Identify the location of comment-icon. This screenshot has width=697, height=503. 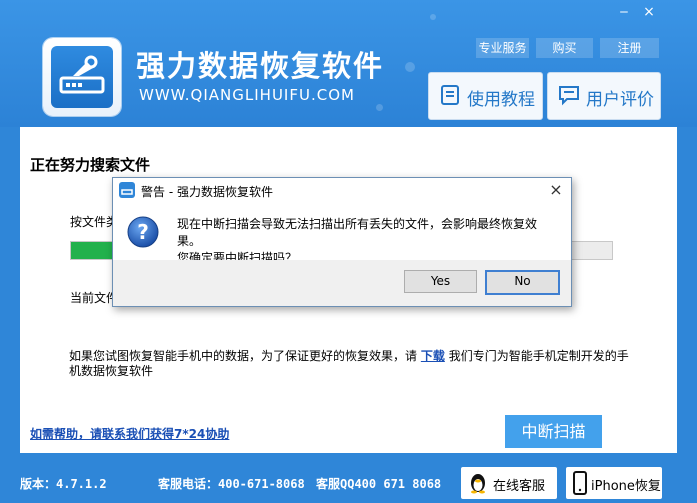
(569, 96).